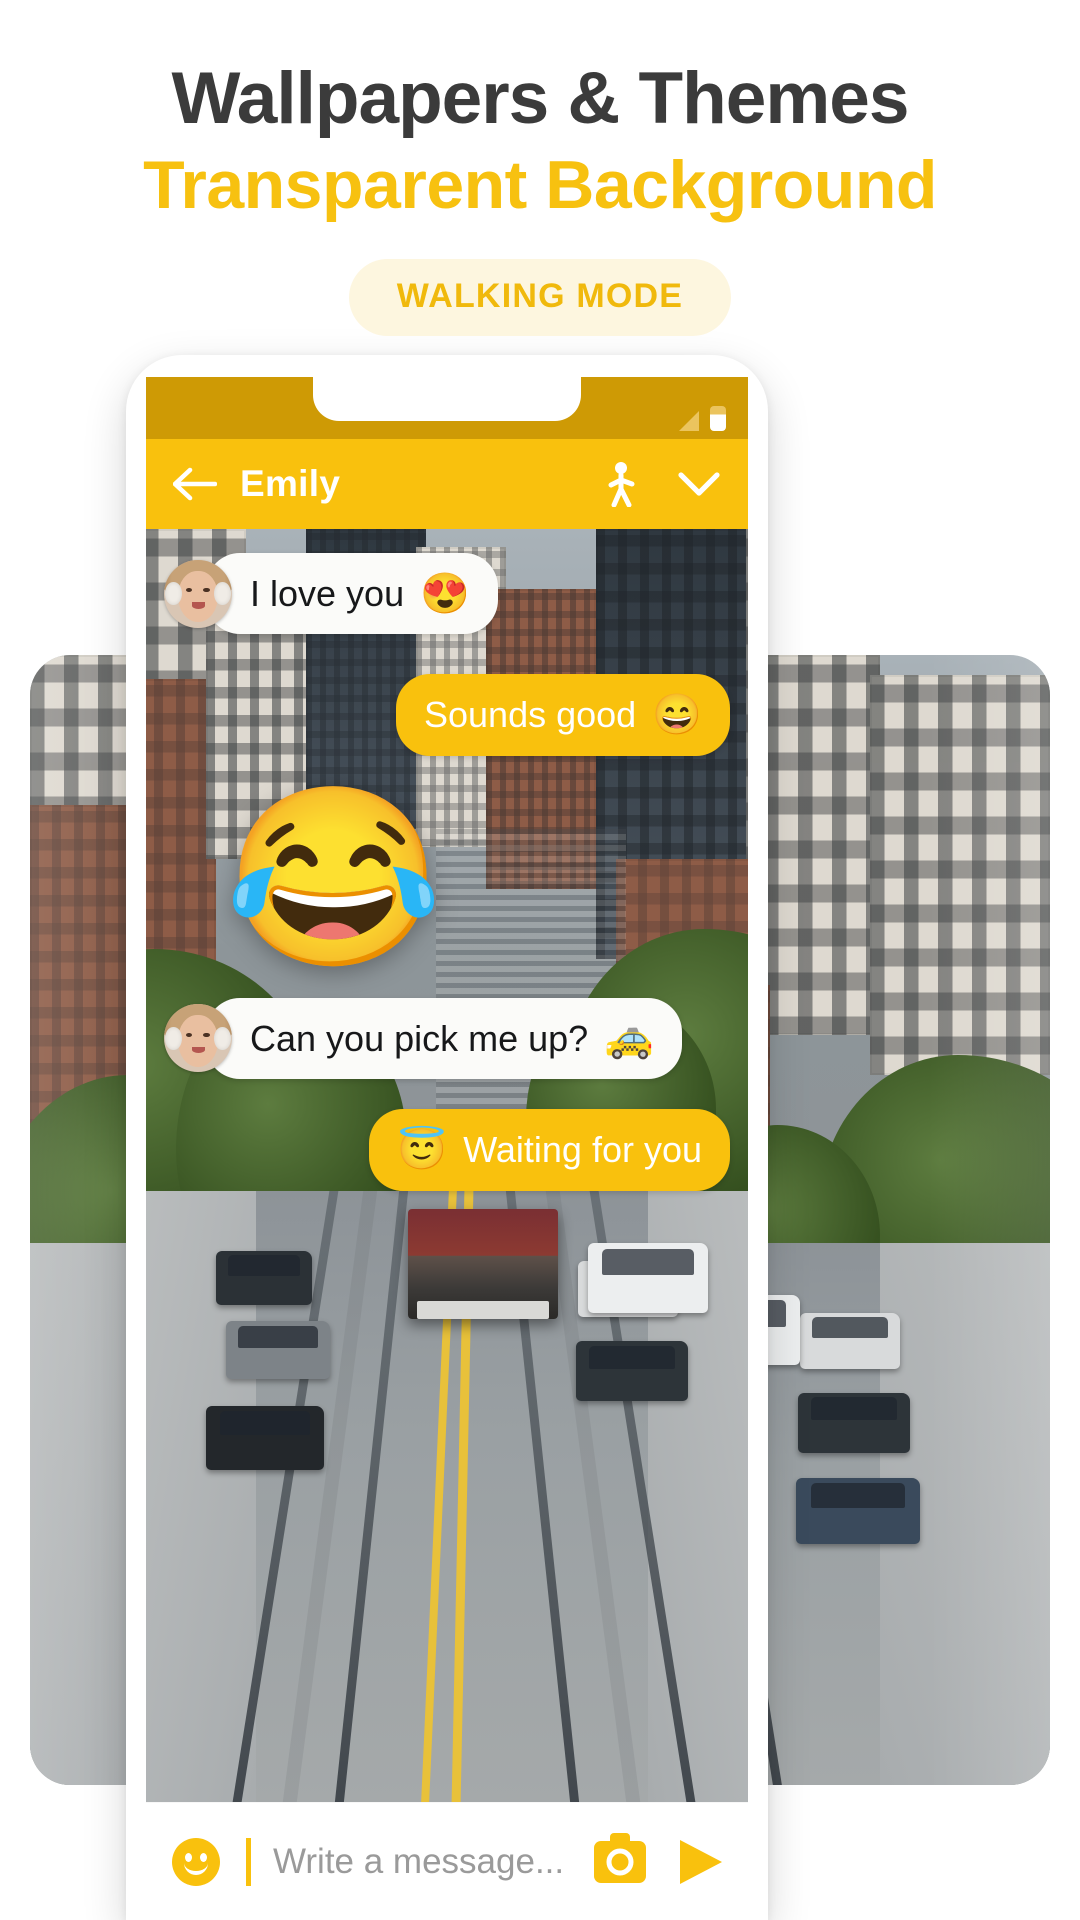 The height and width of the screenshot is (1920, 1080). I want to click on status-bar, so click(447, 408).